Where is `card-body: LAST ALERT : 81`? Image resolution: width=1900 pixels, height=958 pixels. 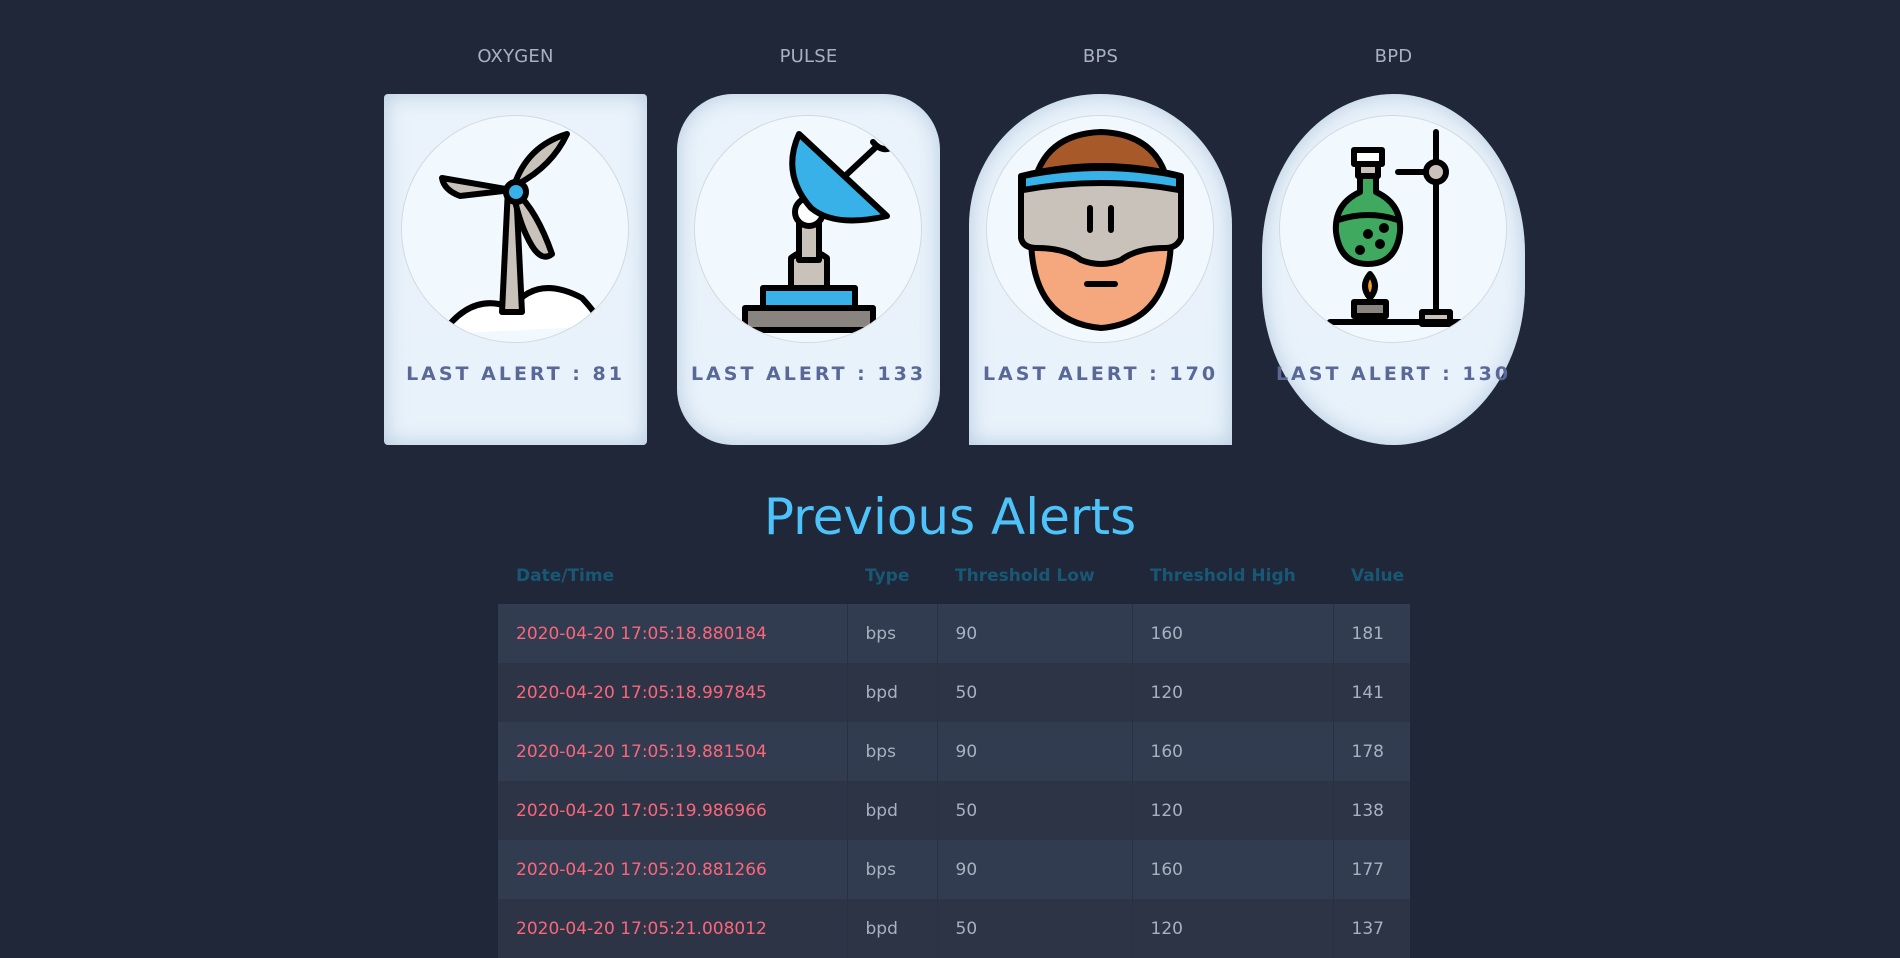
card-body: LAST ALERT : 81 is located at coordinates (515, 269).